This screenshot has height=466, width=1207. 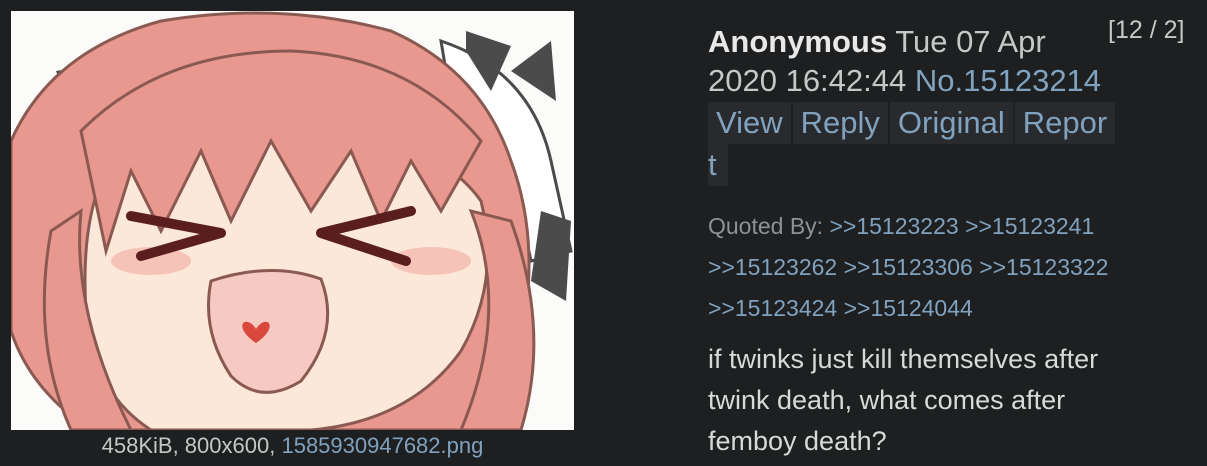 I want to click on quote-link: >>15123241, so click(x=1029, y=226).